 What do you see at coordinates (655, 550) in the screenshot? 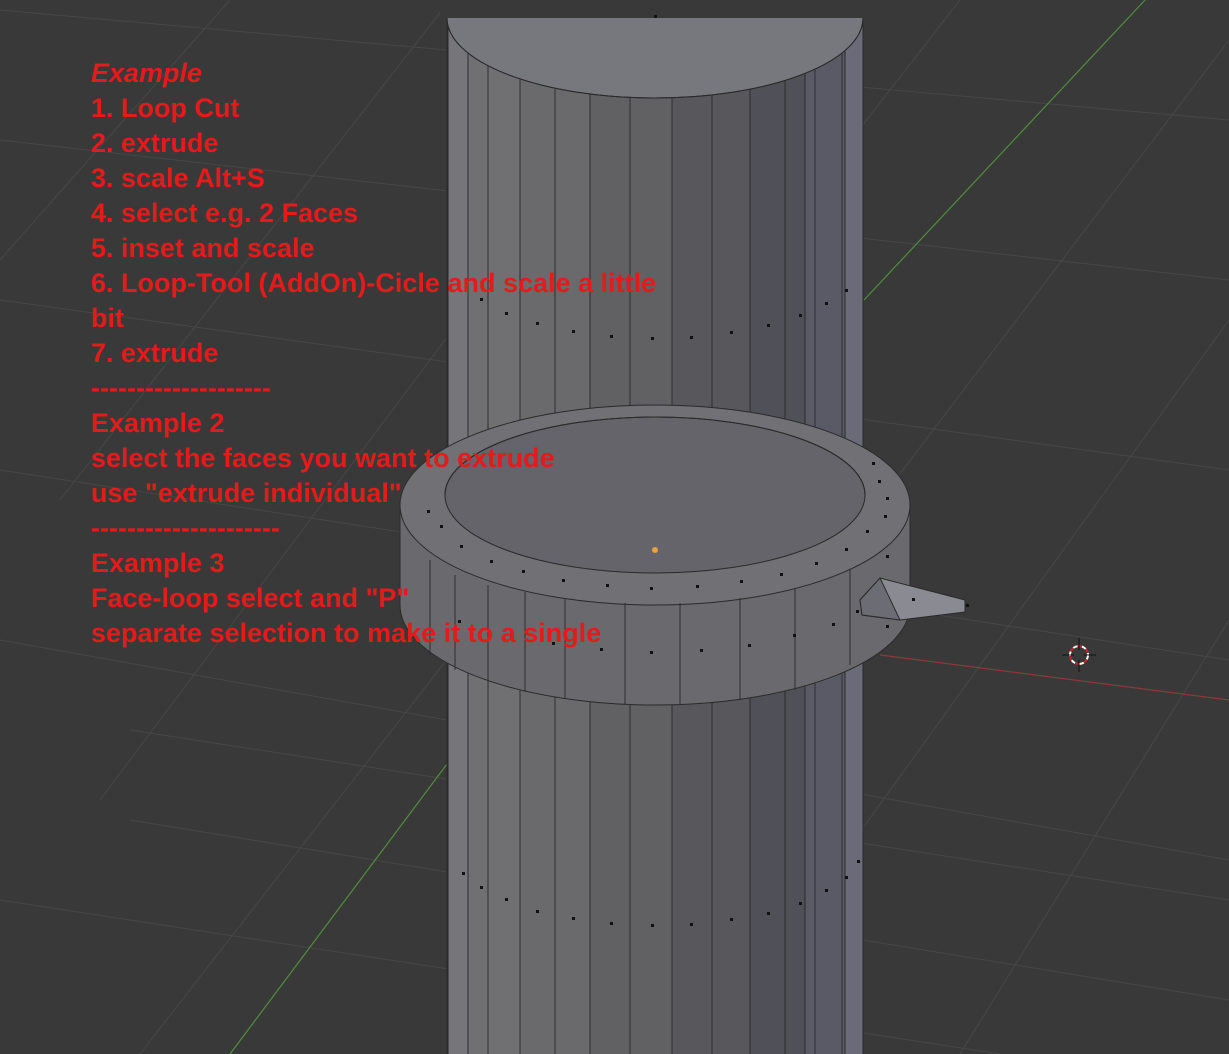
I see `object-origin-icon` at bounding box center [655, 550].